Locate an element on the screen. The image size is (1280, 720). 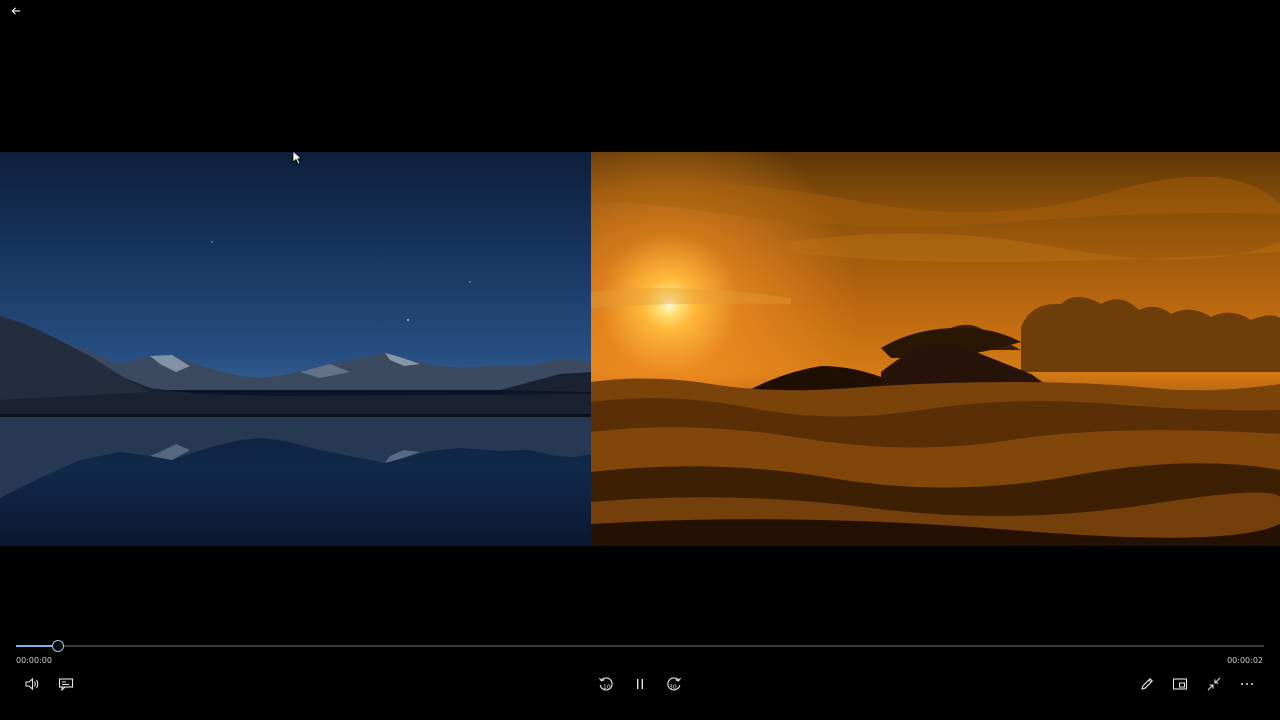
captions-icon is located at coordinates (66, 684).